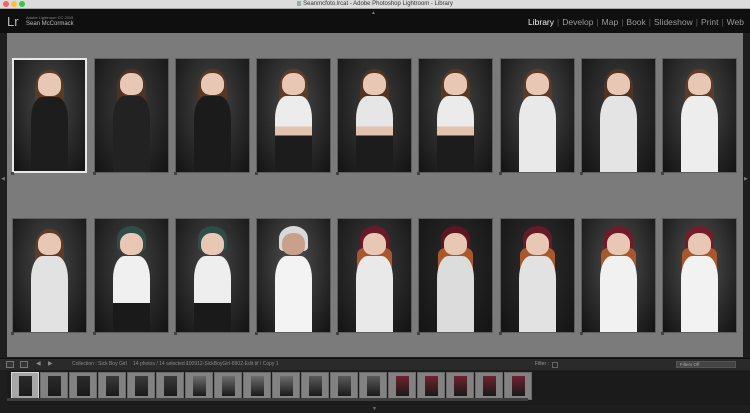 Image resolution: width=750 pixels, height=413 pixels. What do you see at coordinates (50, 17) in the screenshot?
I see `app-version: Adobe Lightroom CC 2015` at bounding box center [50, 17].